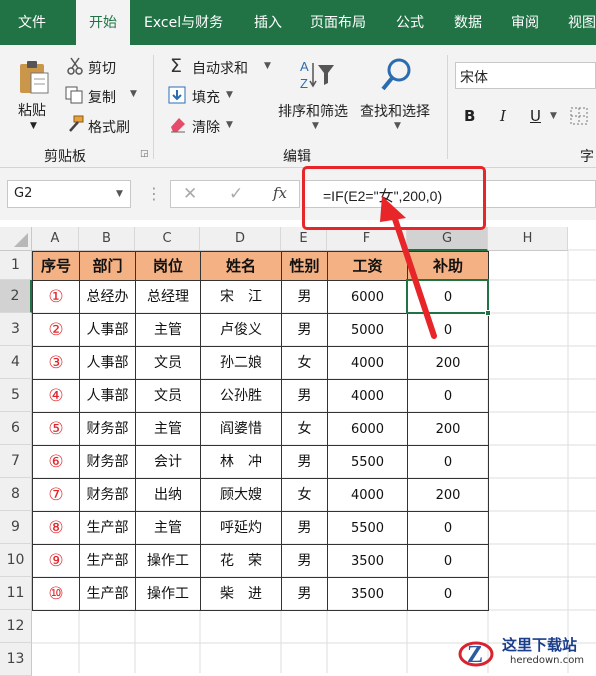 Image resolution: width=596 pixels, height=676 pixels. Describe the element at coordinates (582, 22) in the screenshot. I see `tab-view: 视图` at that location.